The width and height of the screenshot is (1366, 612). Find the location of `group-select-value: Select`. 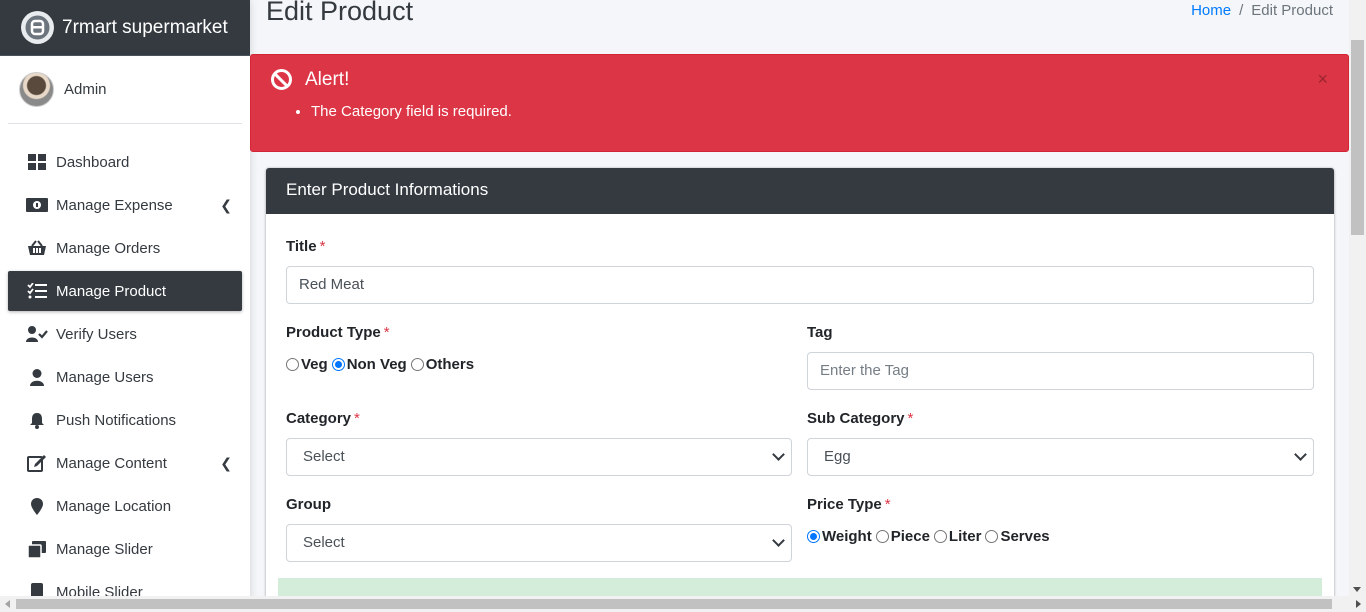

group-select-value: Select is located at coordinates (324, 542).